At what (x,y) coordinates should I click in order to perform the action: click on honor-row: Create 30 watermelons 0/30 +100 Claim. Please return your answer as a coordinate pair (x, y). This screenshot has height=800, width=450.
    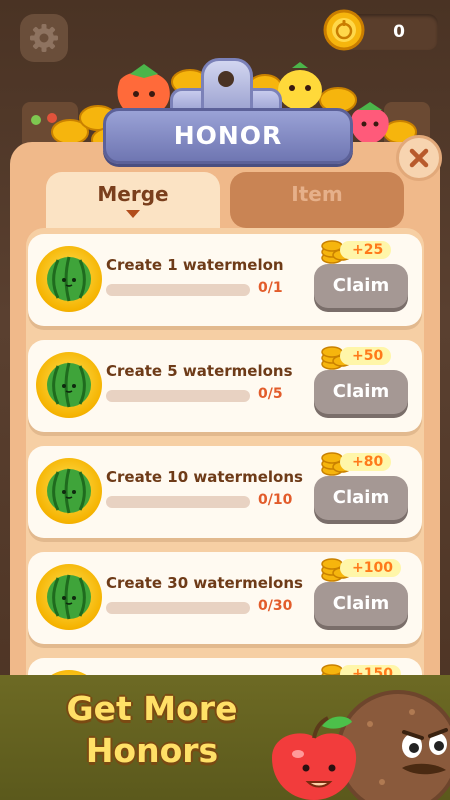
    Looking at the image, I should click on (225, 598).